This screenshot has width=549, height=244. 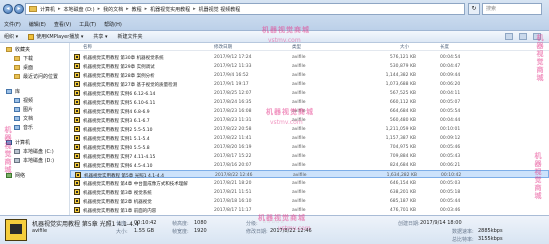 I want to click on details-length-label: 长度:, so click(x=122, y=224).